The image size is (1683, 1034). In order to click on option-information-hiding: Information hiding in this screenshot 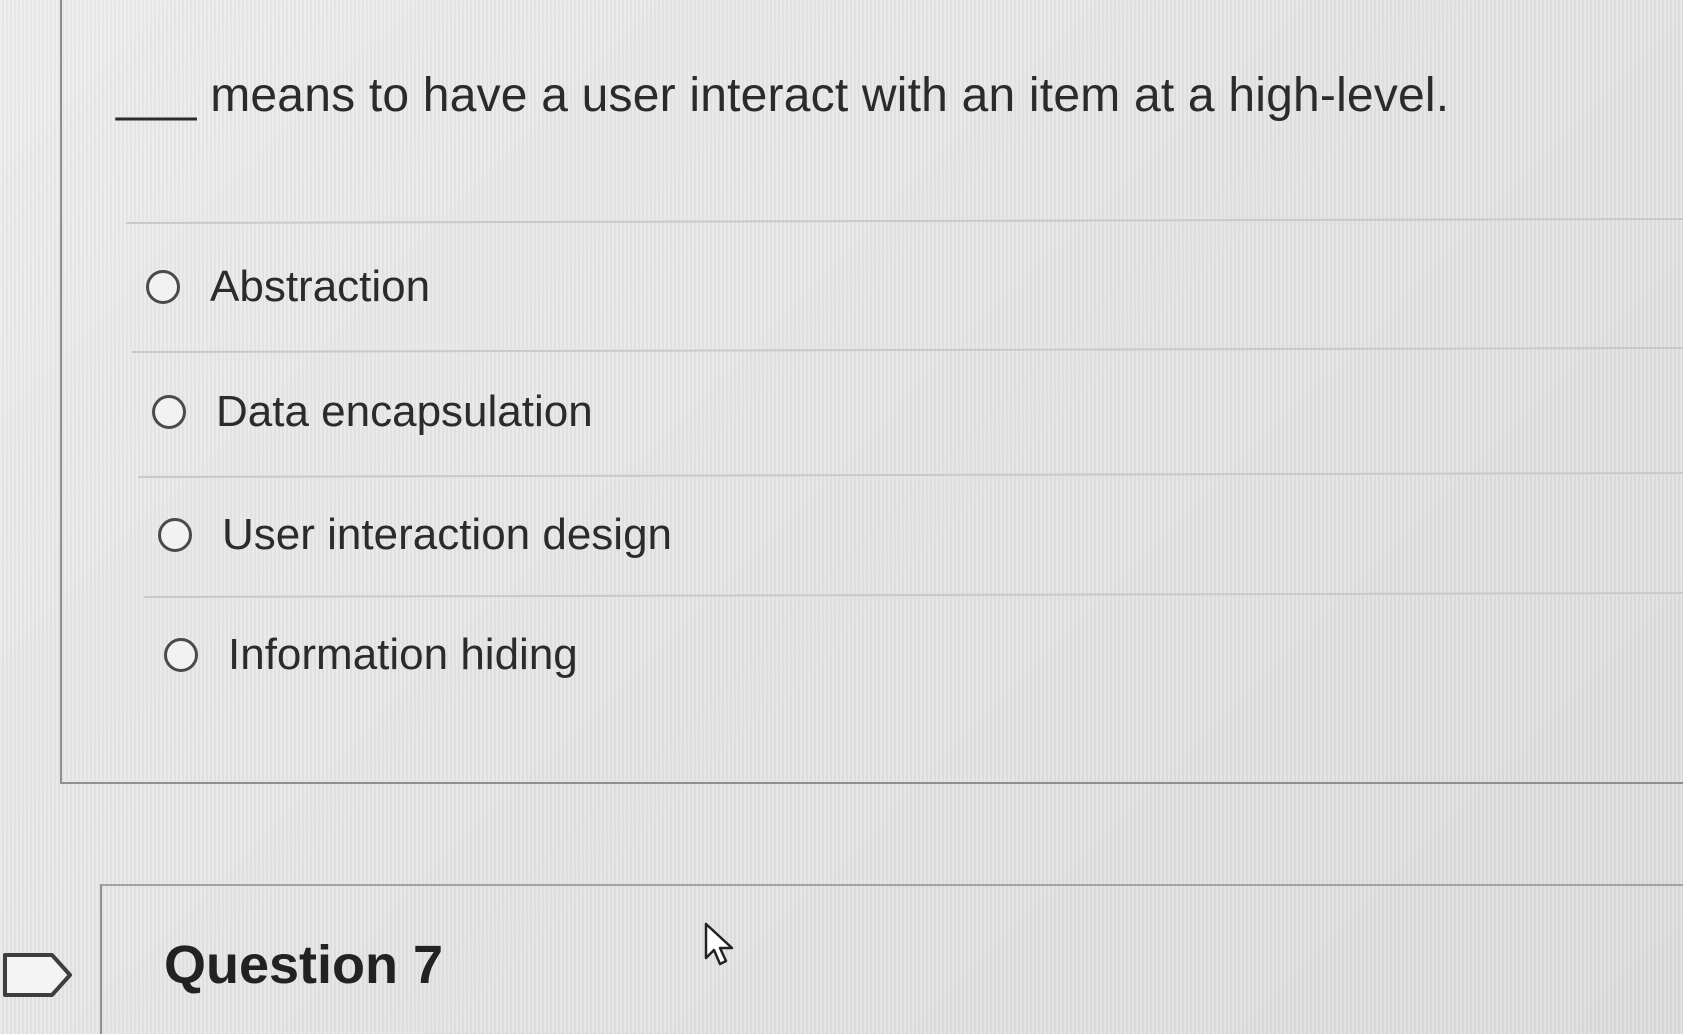, I will do `click(371, 655)`.